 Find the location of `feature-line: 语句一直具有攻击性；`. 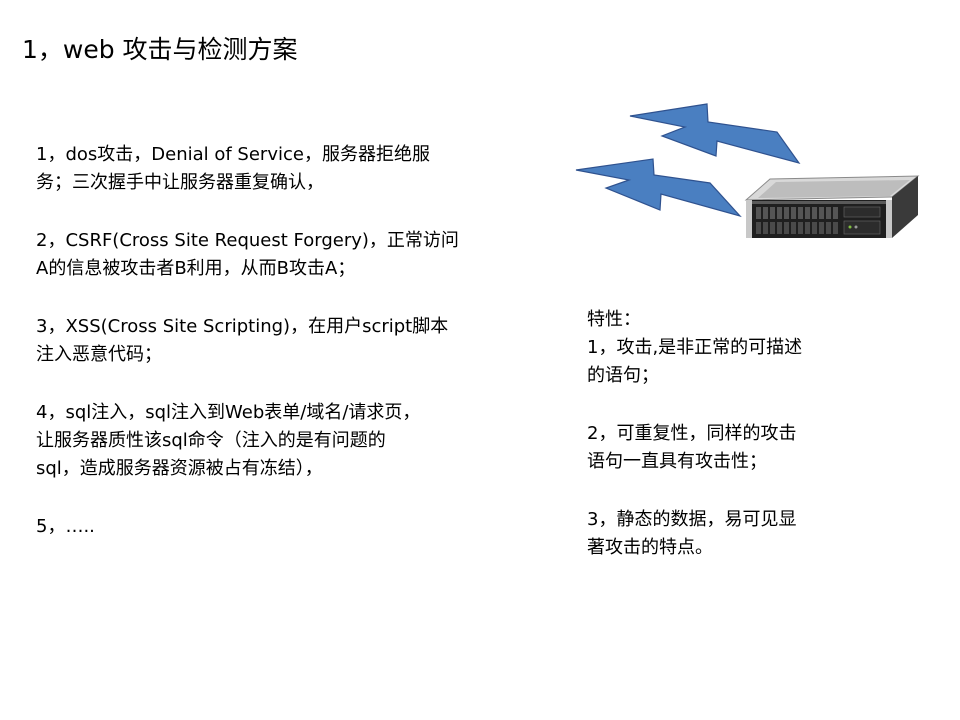

feature-line: 语句一直具有攻击性； is located at coordinates (677, 461).